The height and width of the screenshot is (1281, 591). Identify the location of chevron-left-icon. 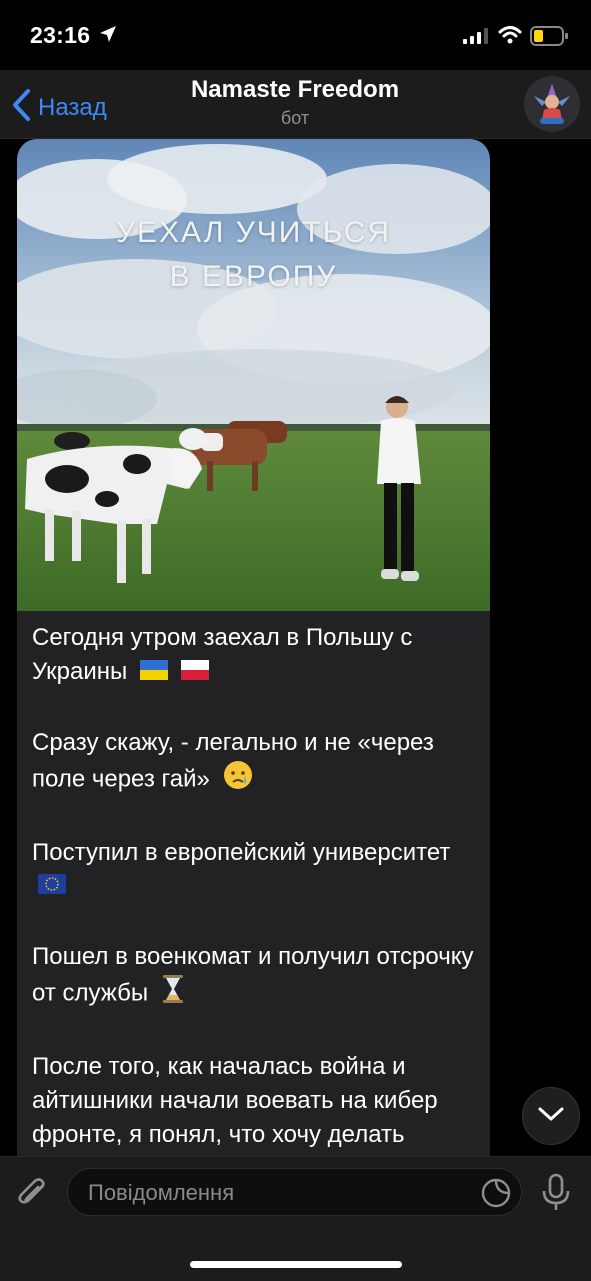
(21, 107).